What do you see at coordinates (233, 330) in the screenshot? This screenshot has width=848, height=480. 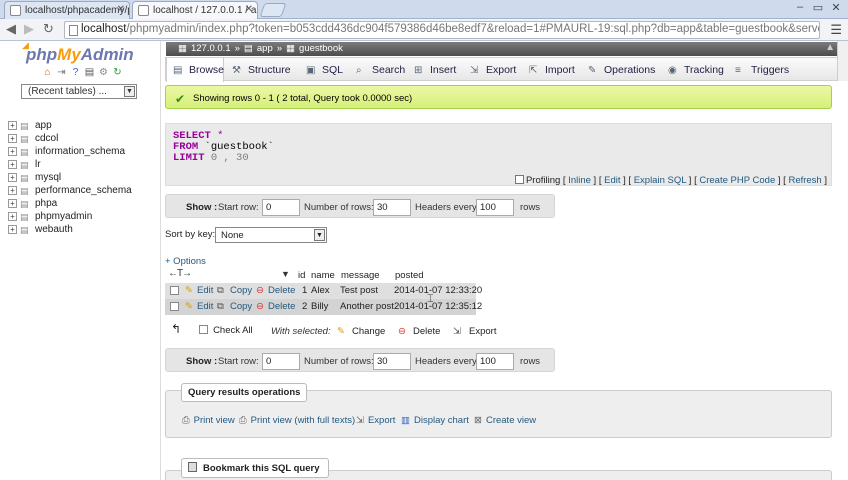 I see `check-all-label: Check All` at bounding box center [233, 330].